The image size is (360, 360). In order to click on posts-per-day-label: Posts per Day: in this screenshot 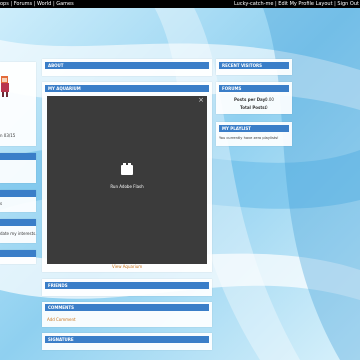, I will do `click(250, 99)`.